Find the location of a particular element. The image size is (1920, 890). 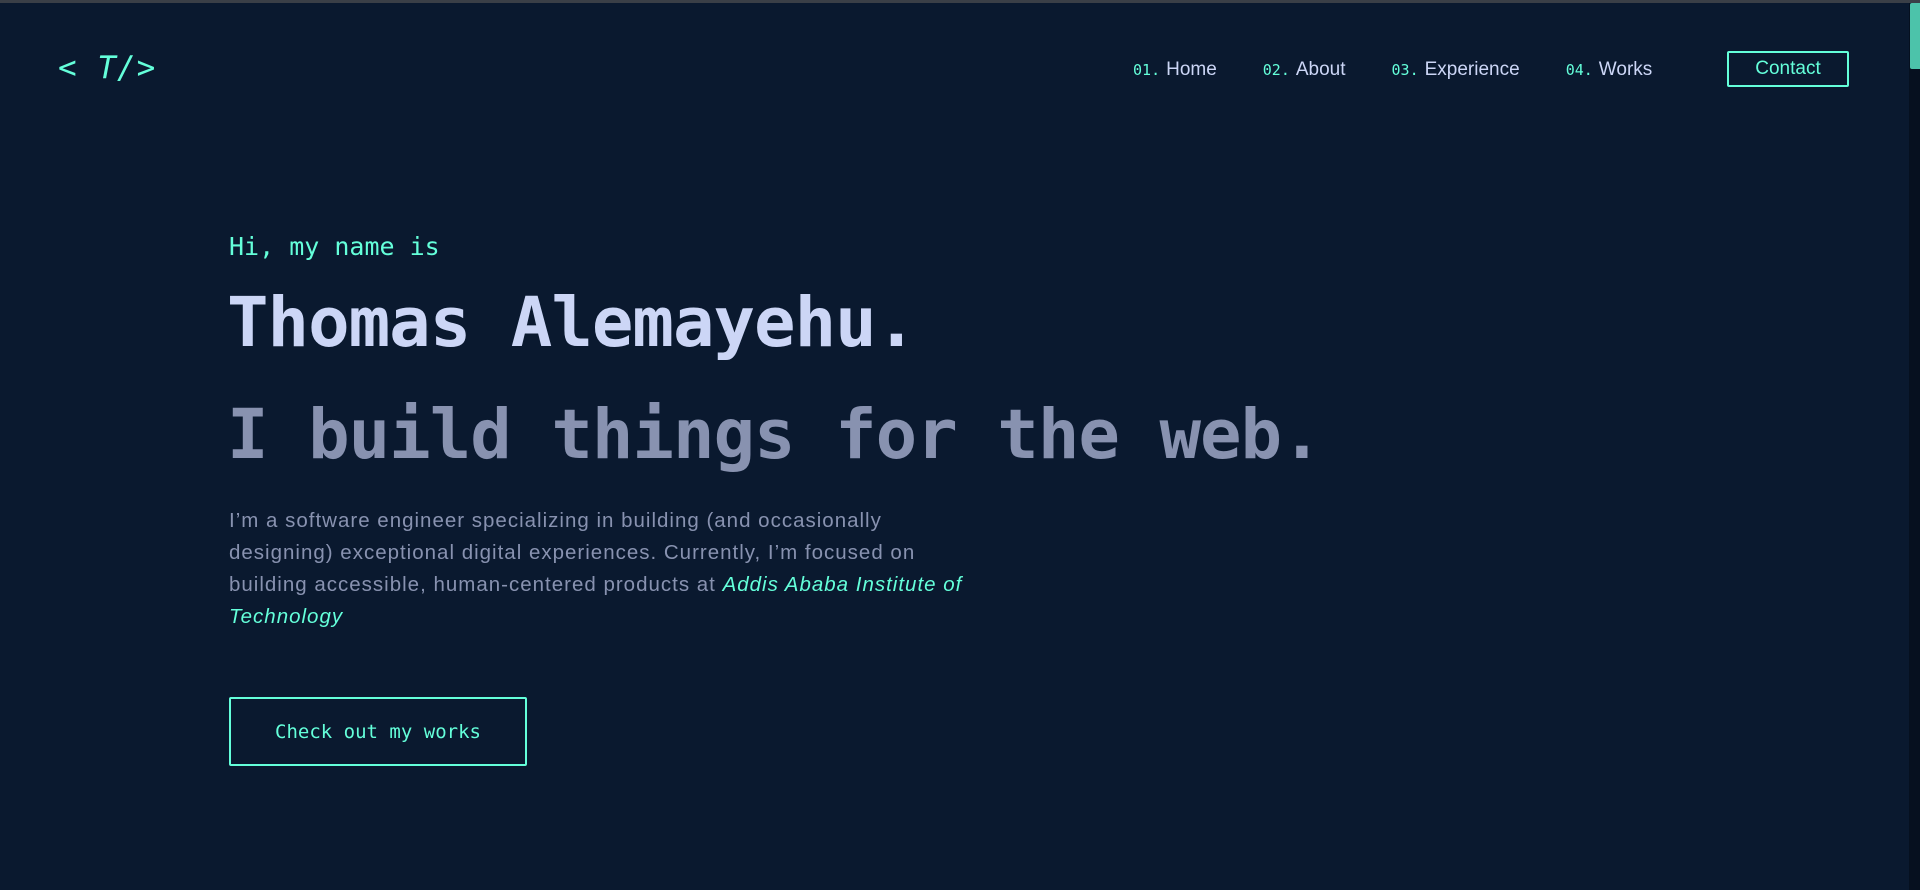

nav-item-label: Works is located at coordinates (1625, 69).